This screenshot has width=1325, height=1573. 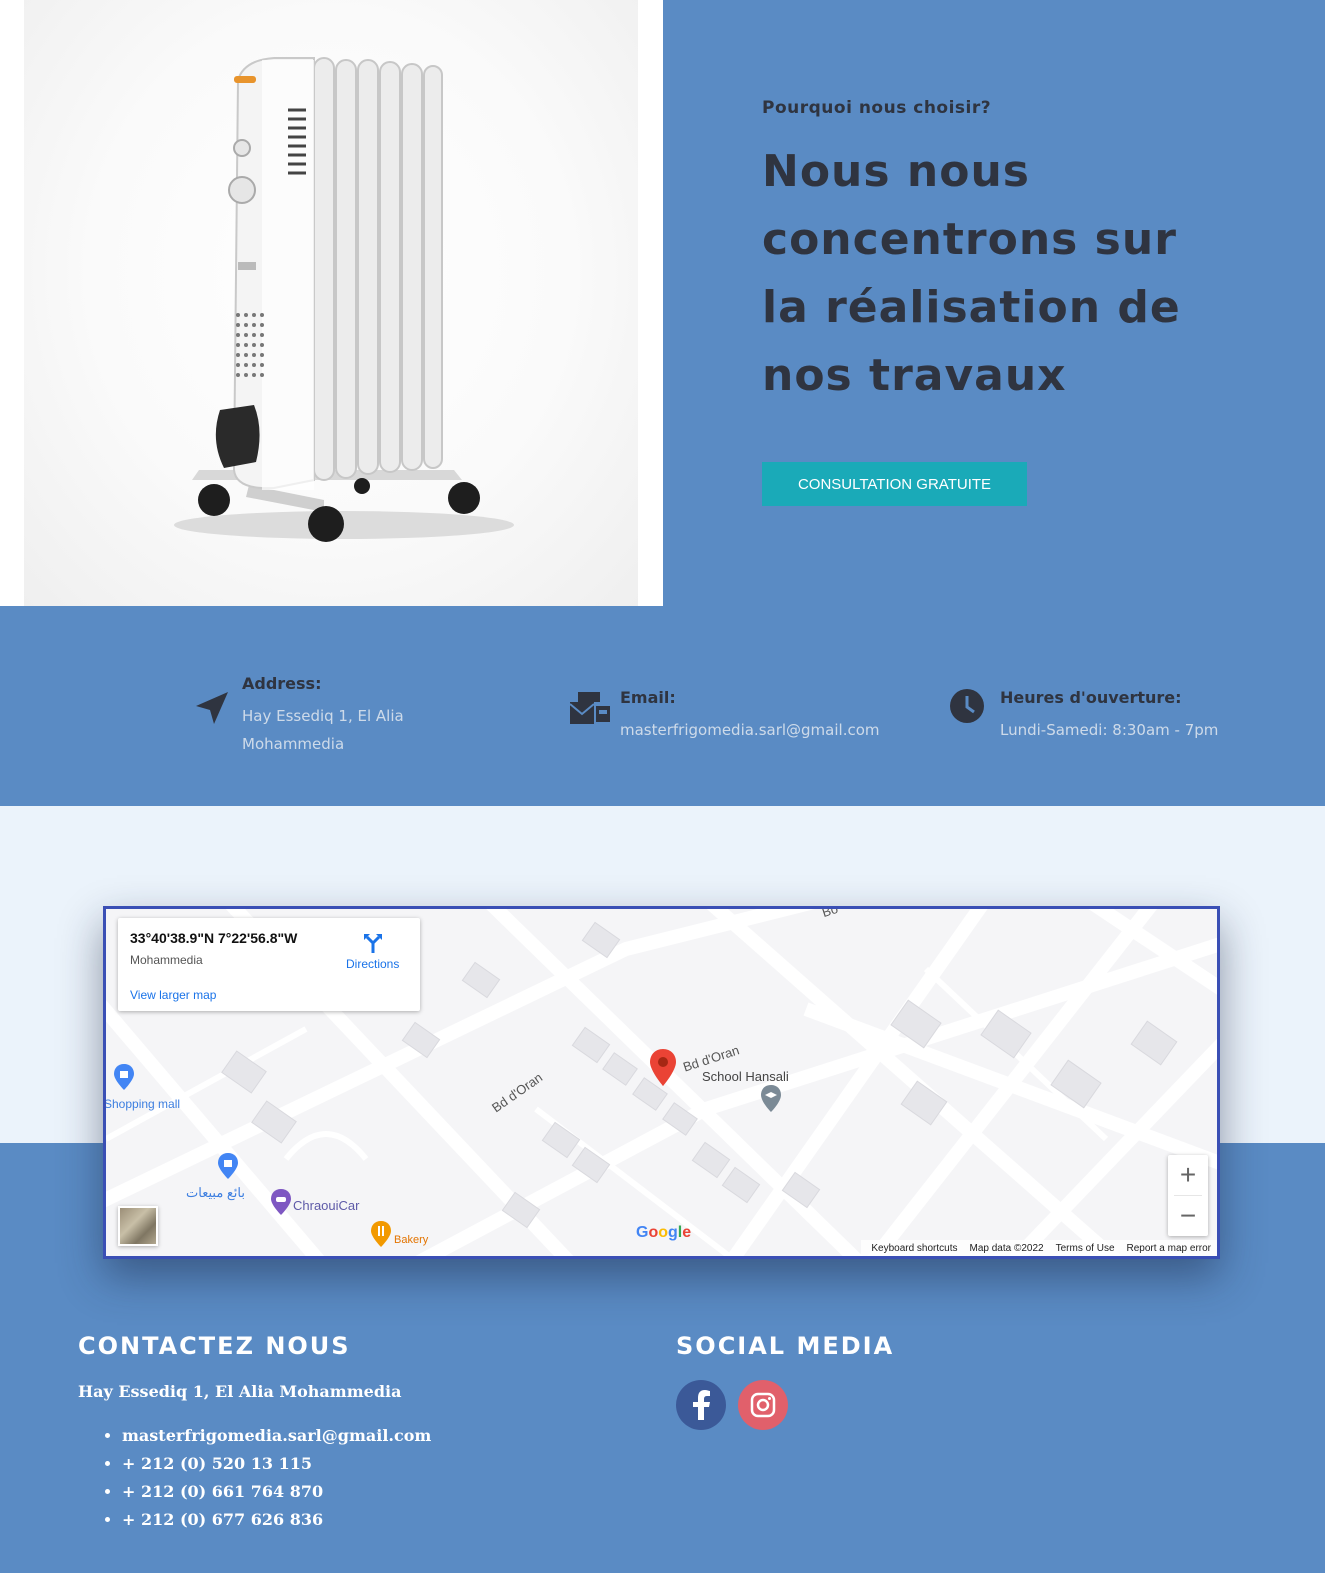 What do you see at coordinates (276, 1492) in the screenshot?
I see `contact-phone-2: + 212 (0) 661 764 870` at bounding box center [276, 1492].